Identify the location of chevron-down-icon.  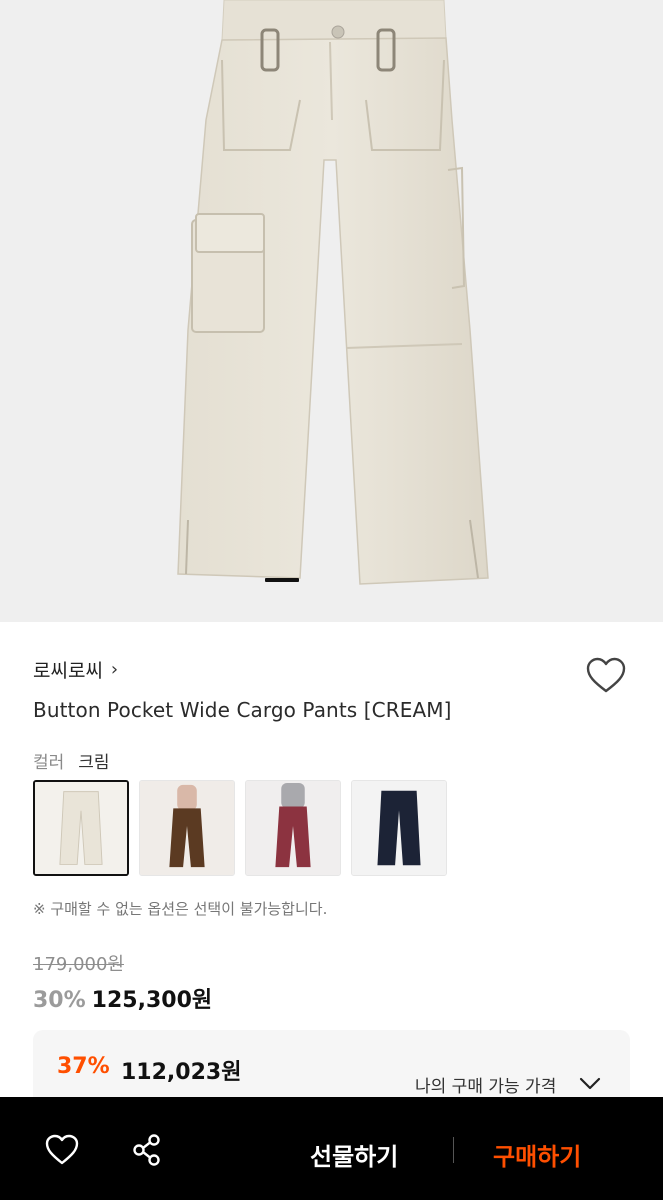
(590, 1083).